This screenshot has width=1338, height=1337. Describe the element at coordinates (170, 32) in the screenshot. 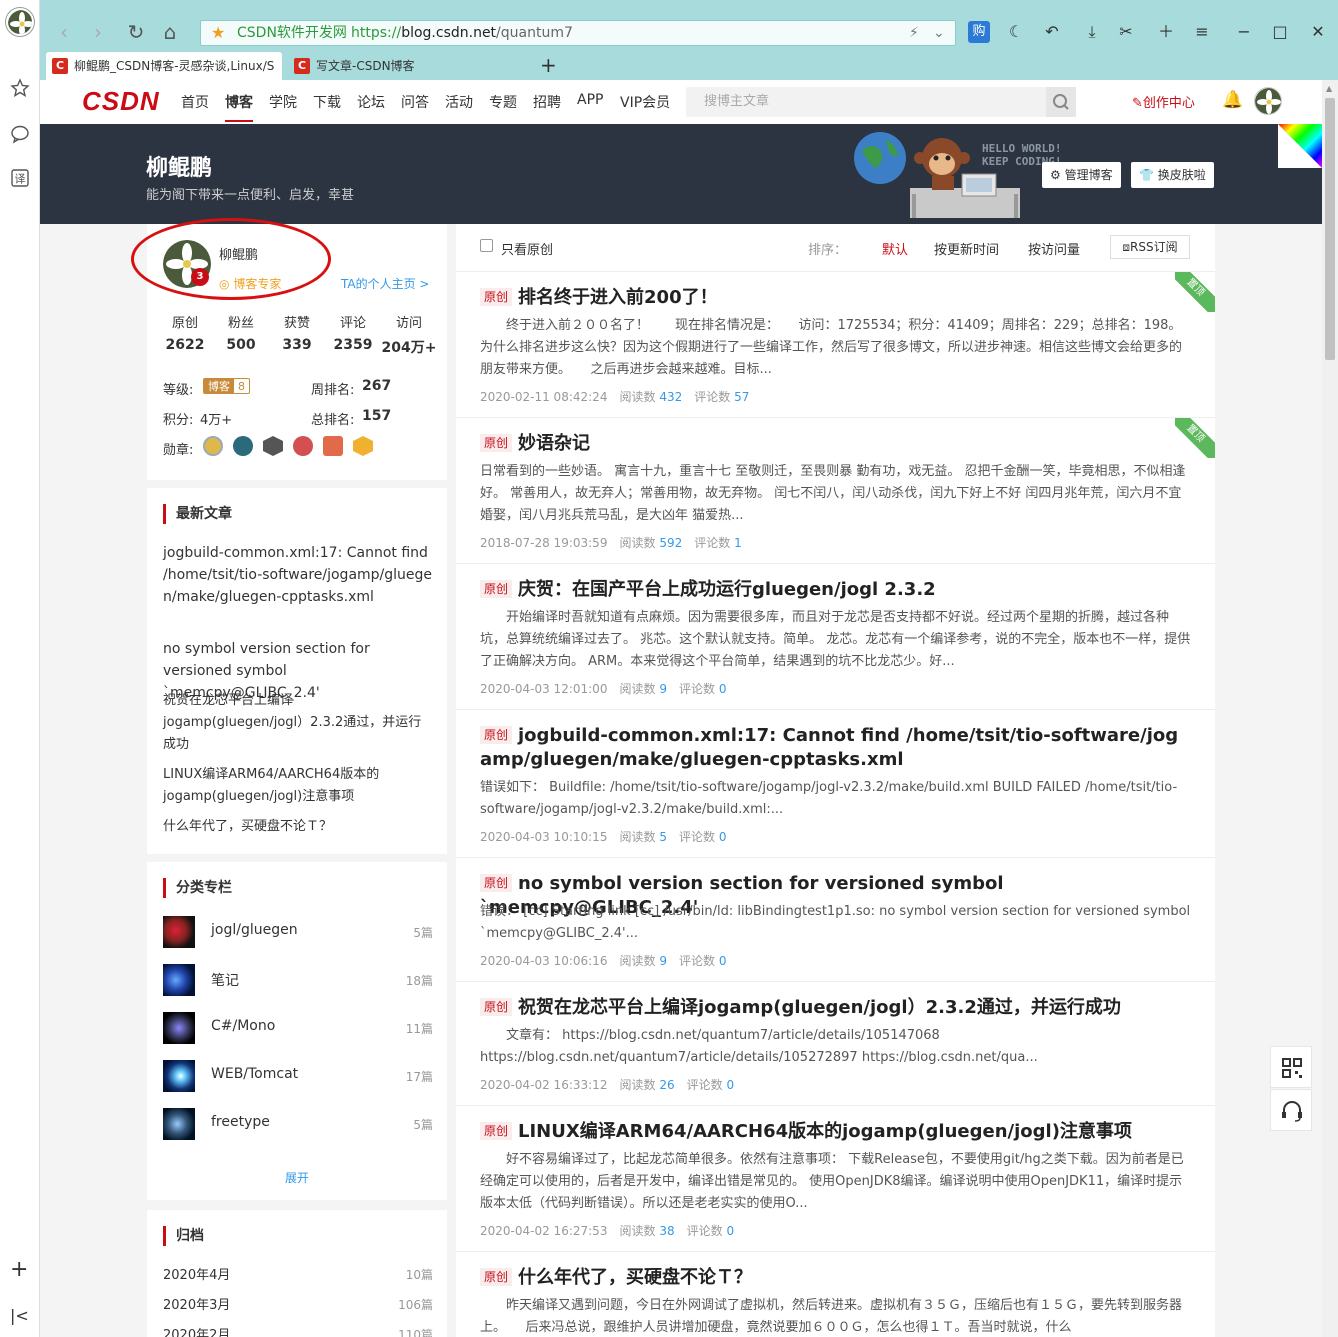

I see `home-icon: ⌂` at that location.